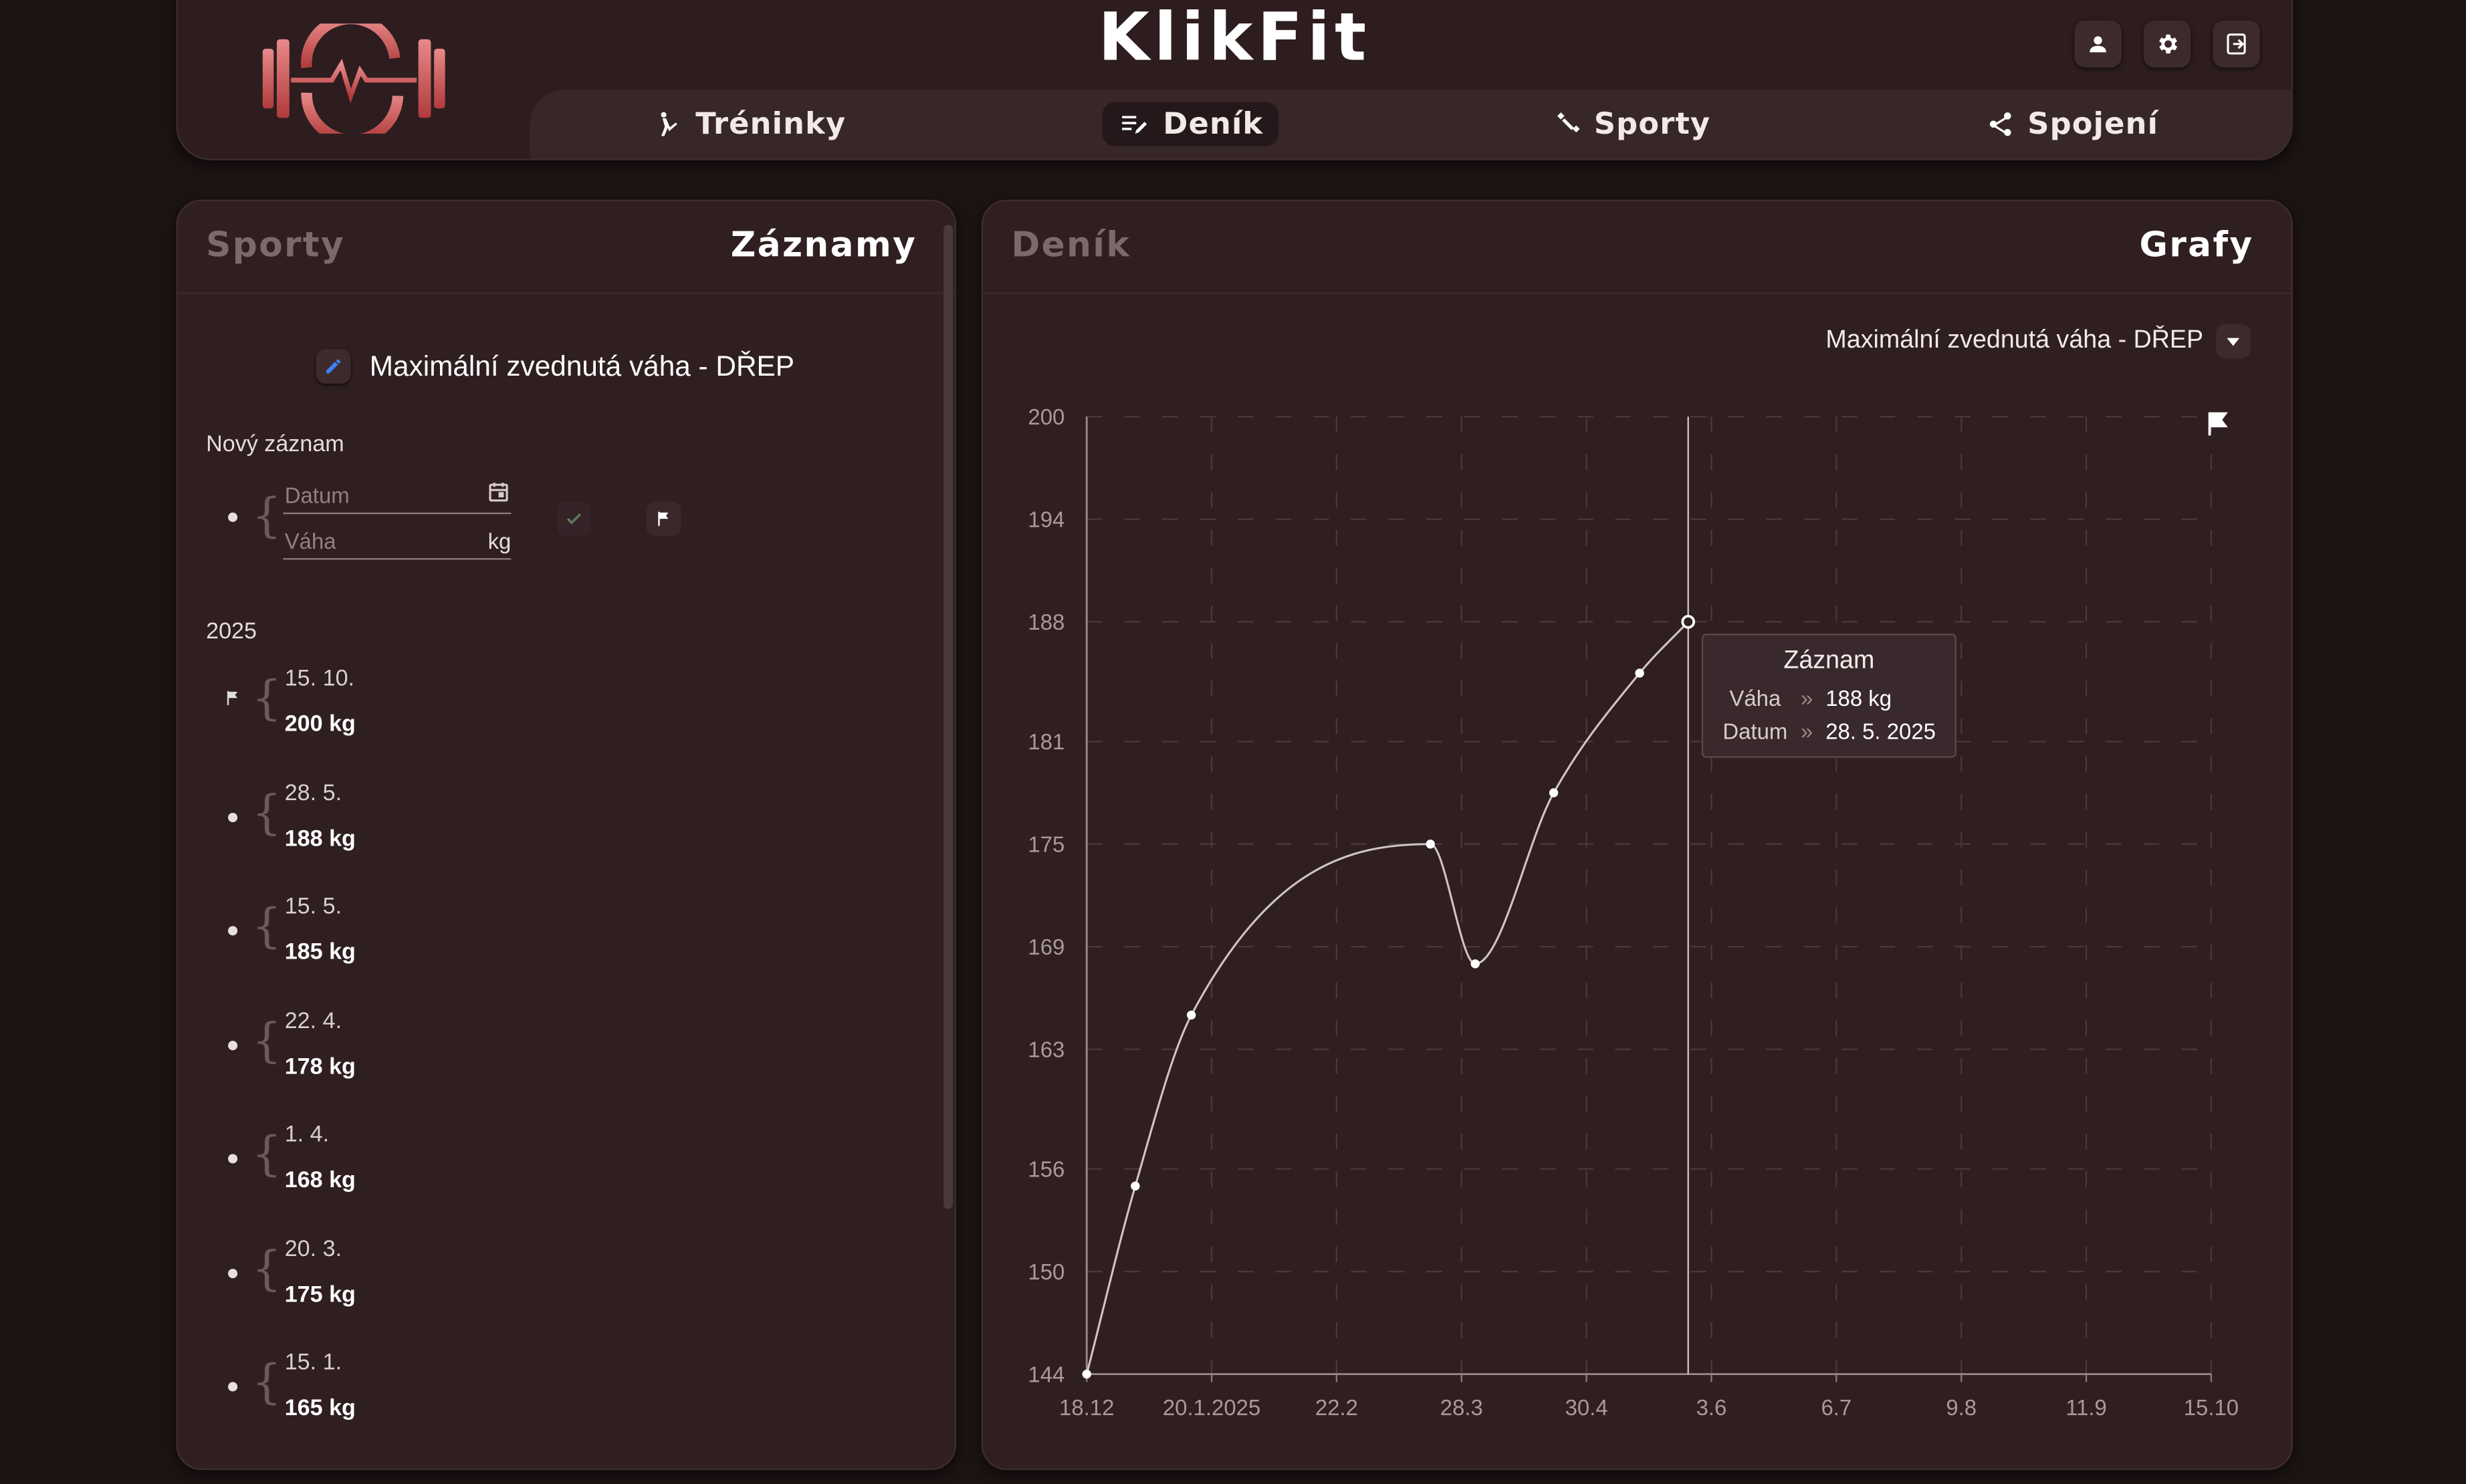 The image size is (2466, 1484). What do you see at coordinates (1046, 1049) in the screenshot?
I see `y-tick-label: 163` at bounding box center [1046, 1049].